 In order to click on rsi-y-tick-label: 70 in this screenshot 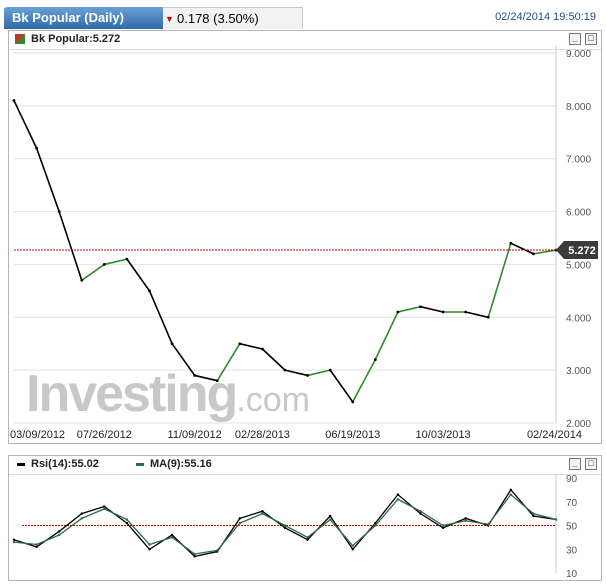, I will do `click(572, 503)`.